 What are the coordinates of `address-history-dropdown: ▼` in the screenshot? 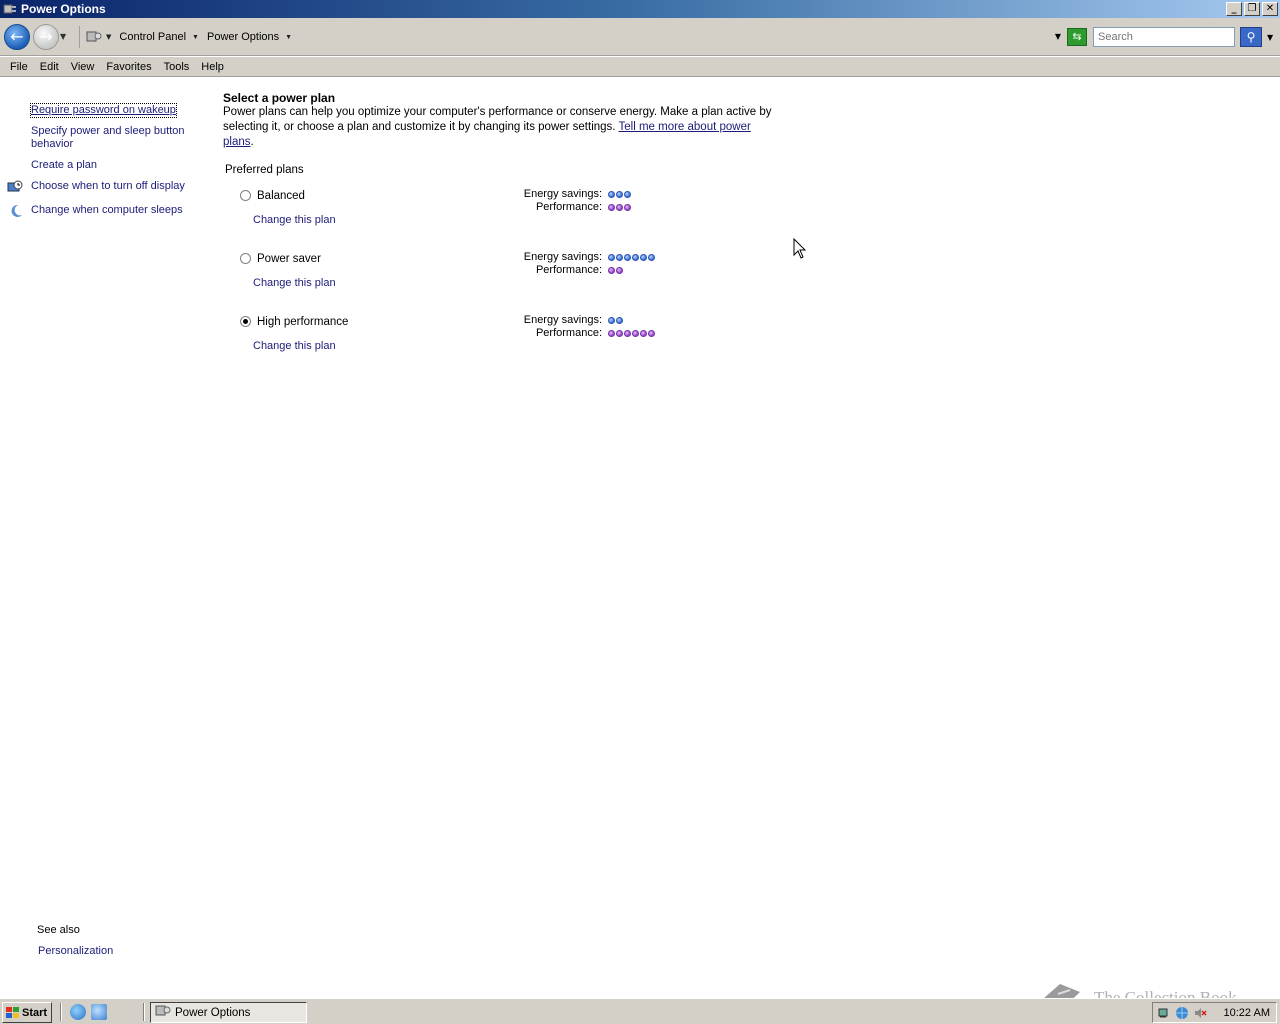 It's located at (1058, 36).